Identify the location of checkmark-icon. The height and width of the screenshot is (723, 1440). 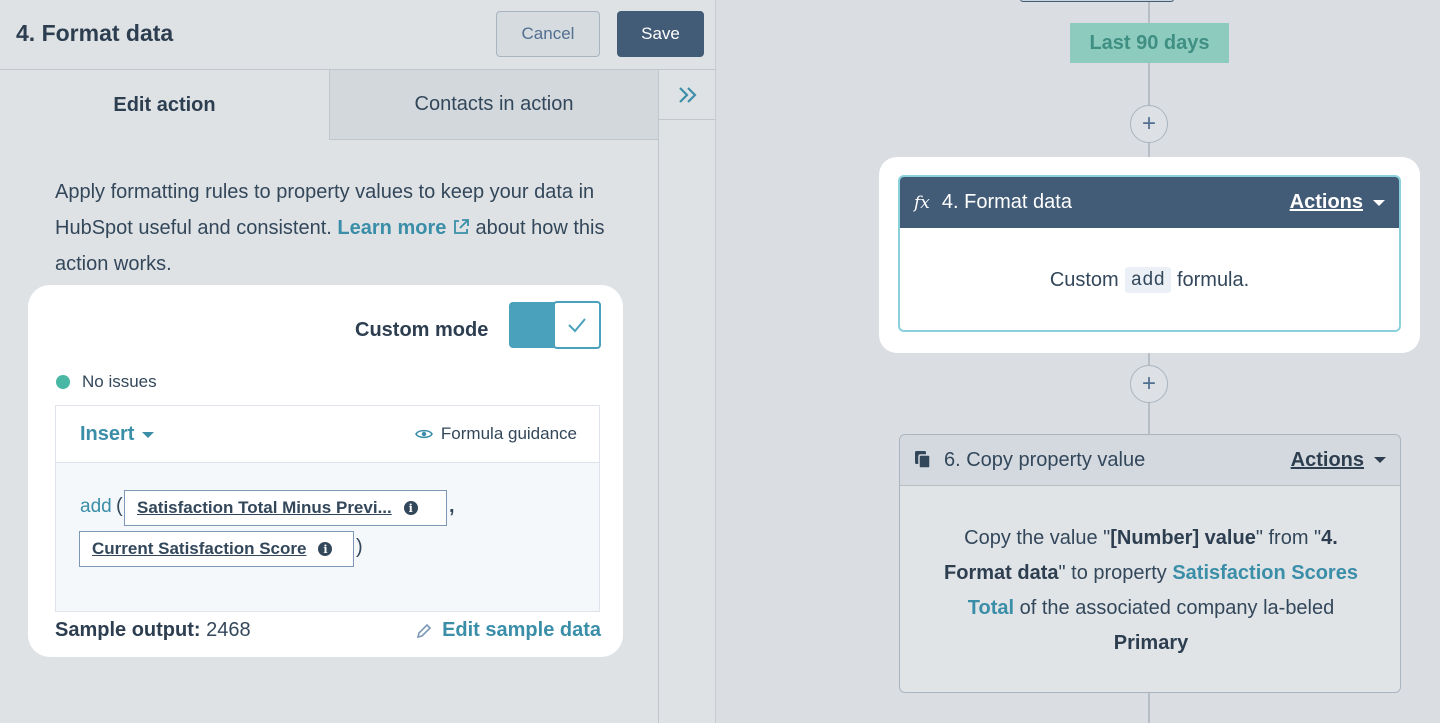
(577, 325).